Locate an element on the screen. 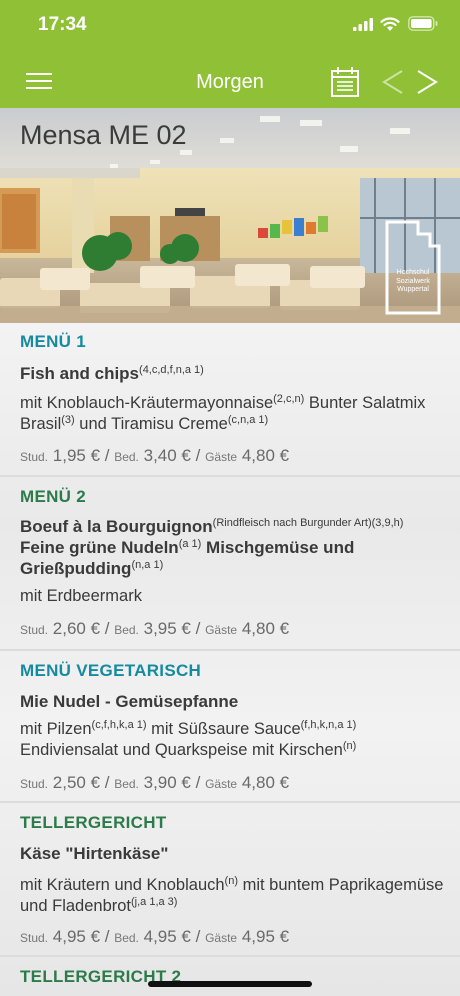 This screenshot has height=996, width=460. dish-title: Käse "Hirtenkäse" is located at coordinates (94, 853).